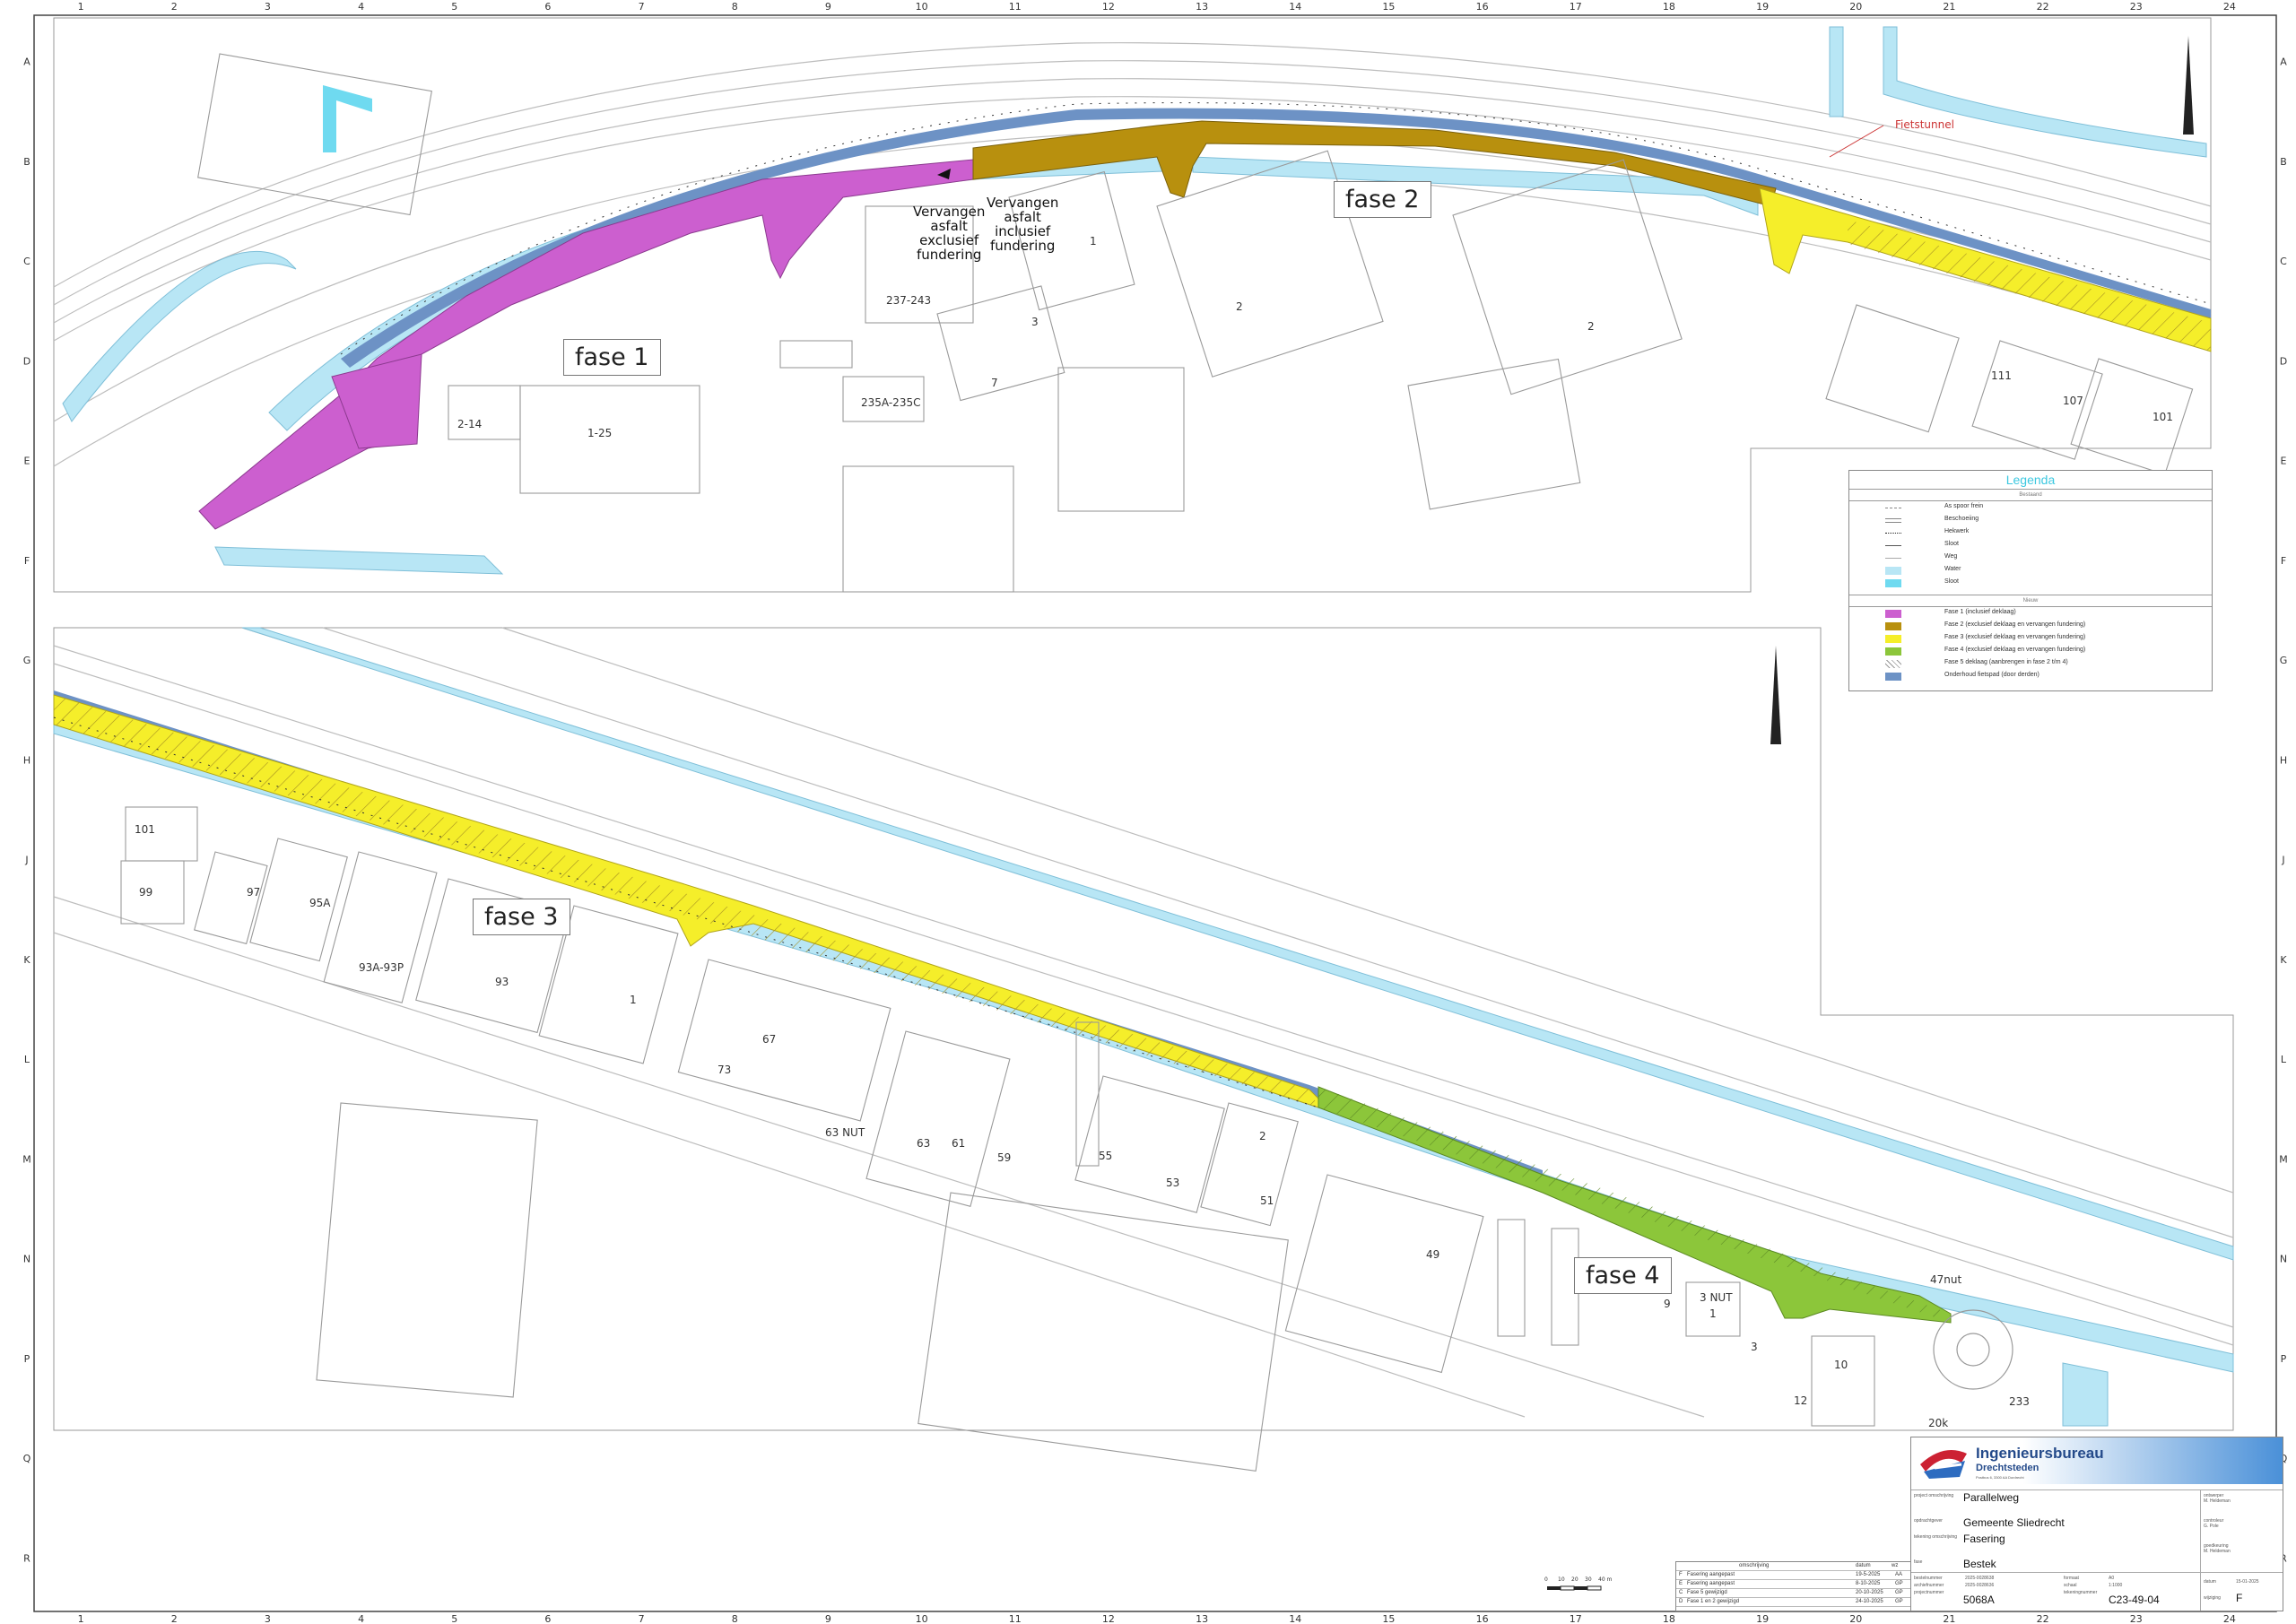  I want to click on legend-item: Fase 1 (inclusief deklaag), so click(2030, 613).